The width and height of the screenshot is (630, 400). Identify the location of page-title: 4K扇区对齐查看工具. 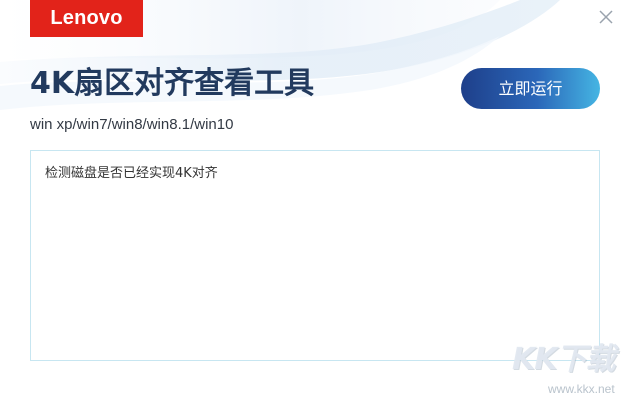
(172, 83).